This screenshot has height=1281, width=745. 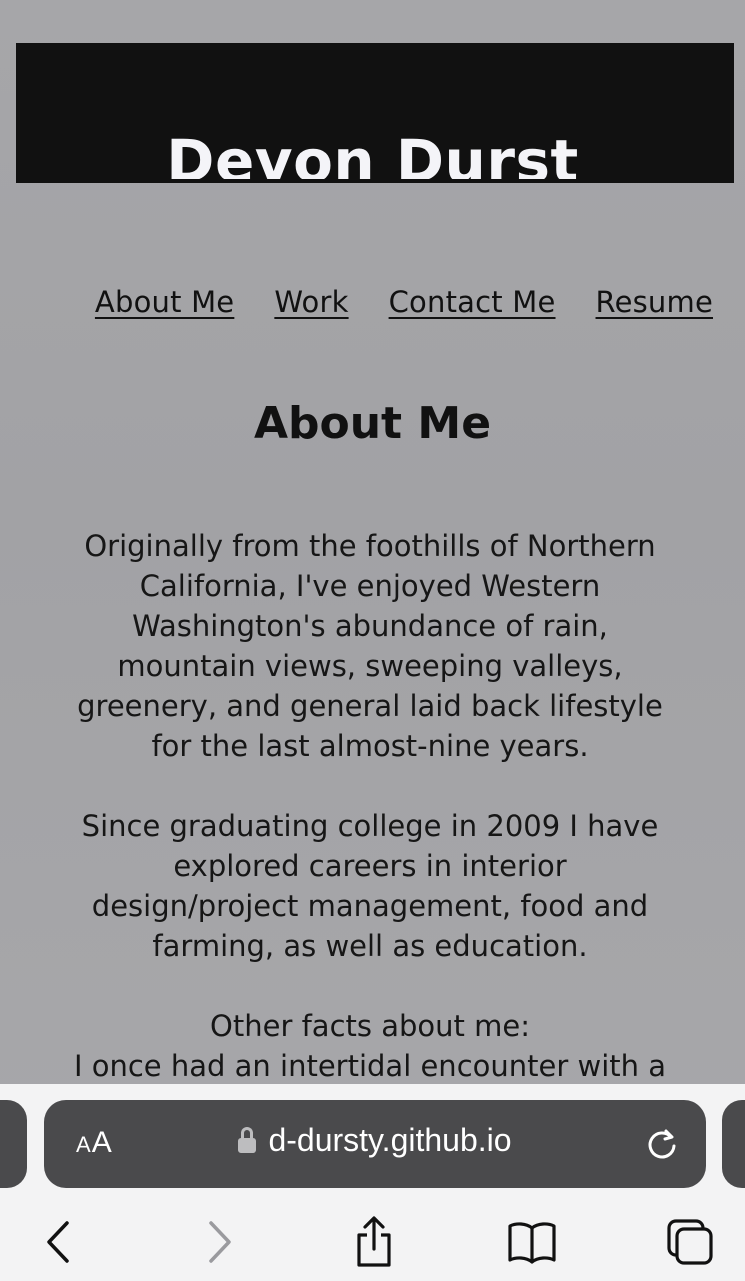 I want to click on nav-link-work: Work, so click(x=311, y=302).